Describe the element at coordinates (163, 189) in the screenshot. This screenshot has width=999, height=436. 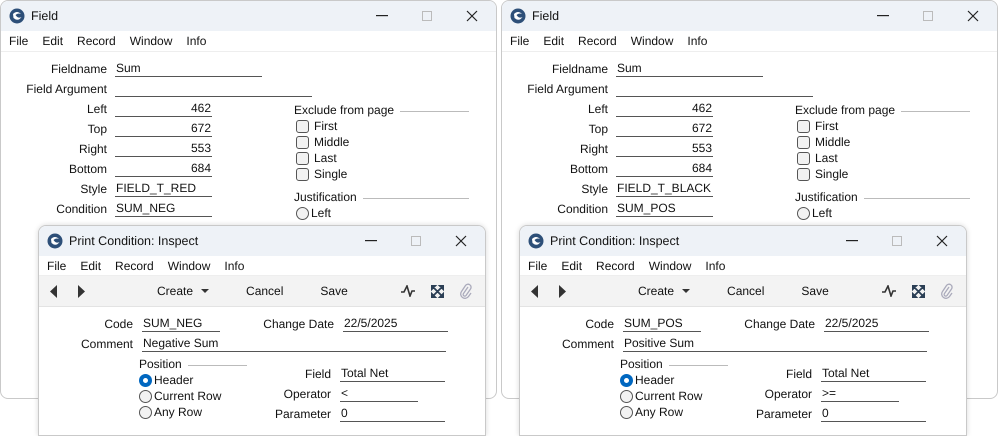
I see `input-field: FIELD_T_RED` at that location.